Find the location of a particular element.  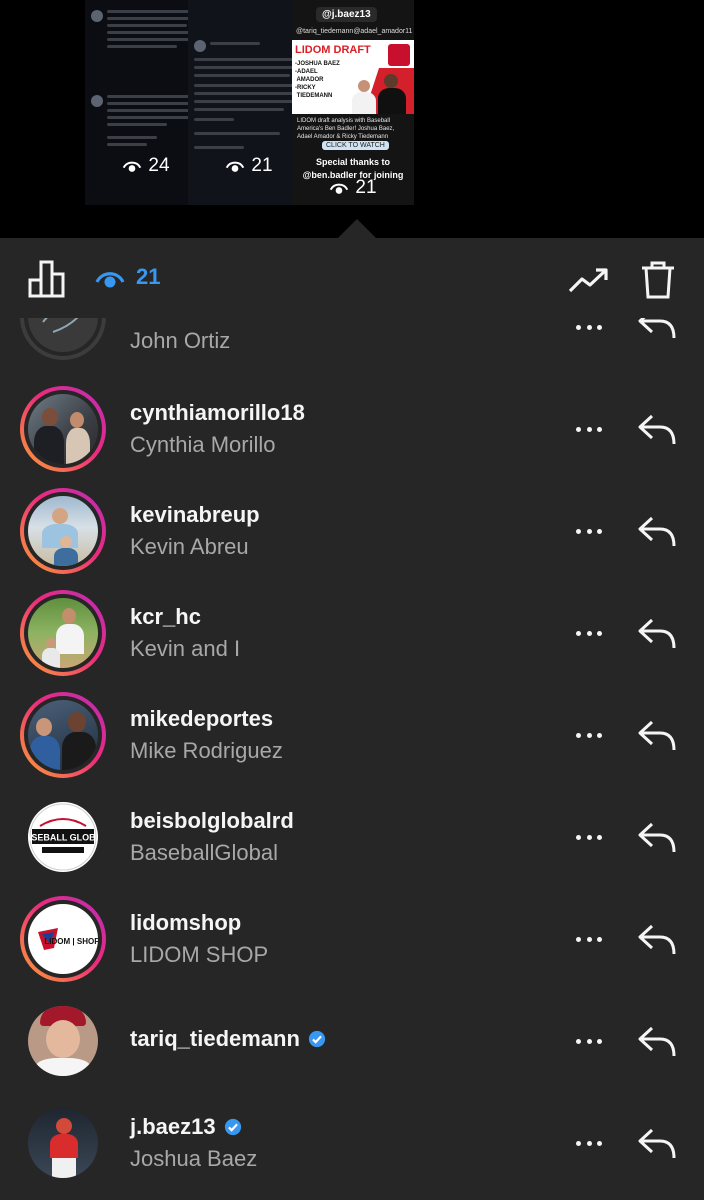

story-mention-handle: @j.baez13 is located at coordinates (346, 14).